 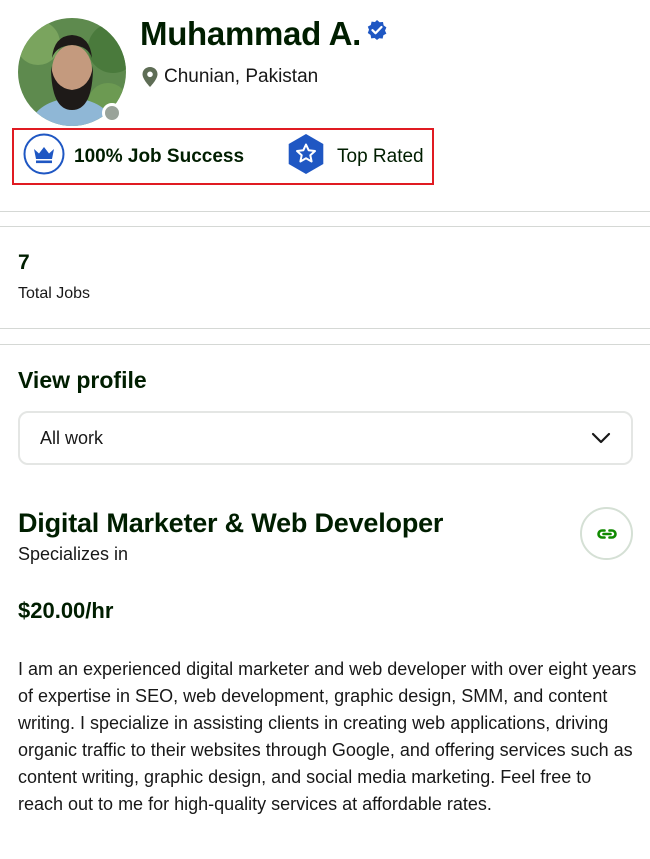 What do you see at coordinates (54, 293) in the screenshot?
I see `total-jobs-label: Total Jobs` at bounding box center [54, 293].